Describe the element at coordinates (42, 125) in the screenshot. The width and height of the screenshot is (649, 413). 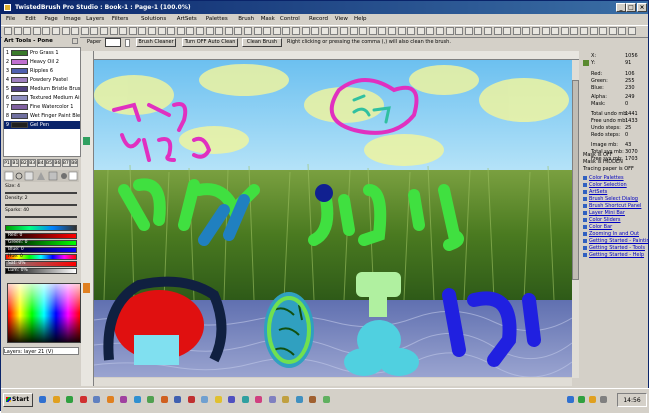
I see `brush-item: 9 Gel Pen` at that location.